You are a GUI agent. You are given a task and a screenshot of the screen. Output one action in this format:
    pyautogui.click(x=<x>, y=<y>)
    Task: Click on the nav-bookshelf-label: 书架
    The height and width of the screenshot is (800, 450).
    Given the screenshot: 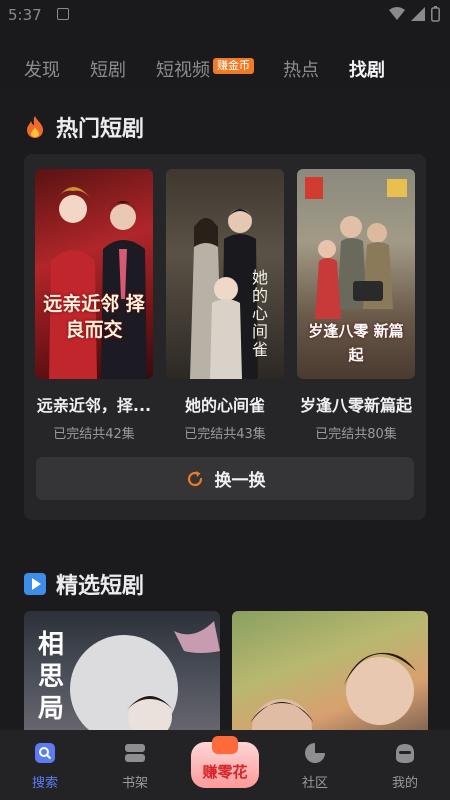 What is the action you would take?
    pyautogui.click(x=134, y=783)
    